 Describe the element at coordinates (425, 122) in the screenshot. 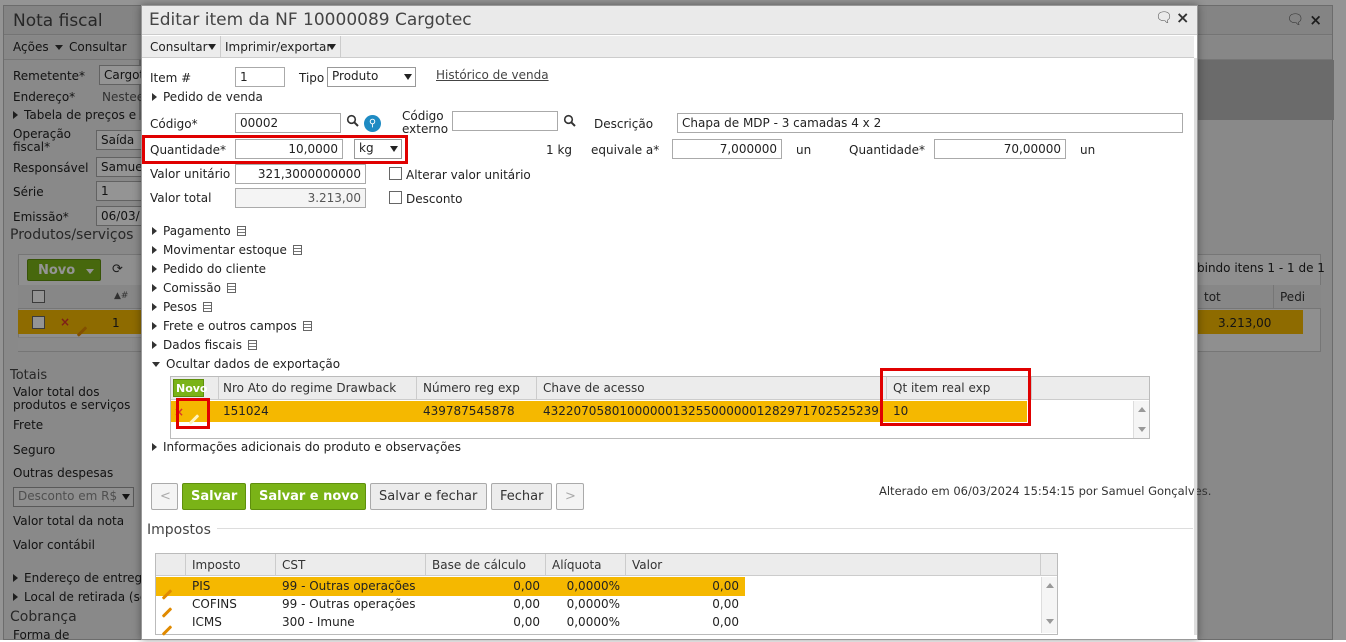

I see `codigo-externo-label: Código externo` at that location.